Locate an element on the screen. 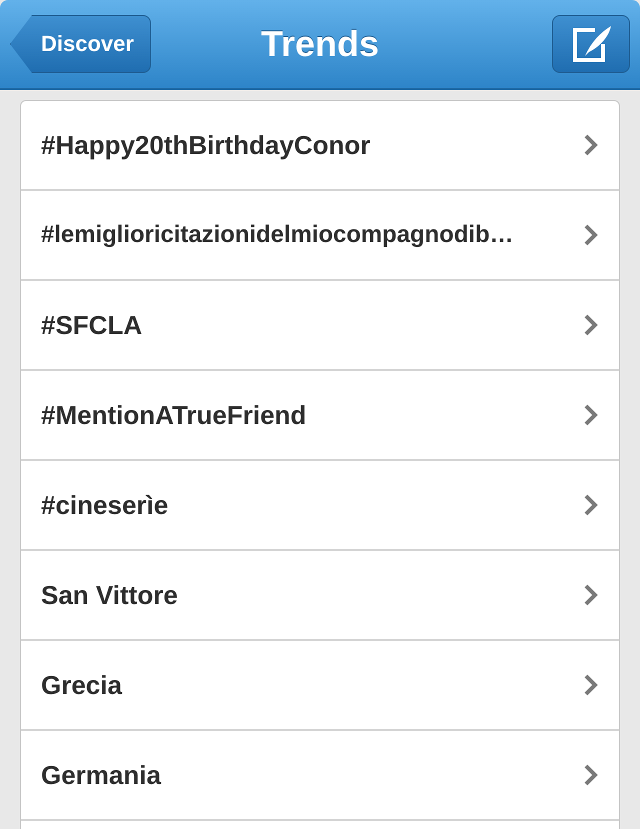 This screenshot has height=829, width=640. trend-row: Grecia is located at coordinates (320, 686).